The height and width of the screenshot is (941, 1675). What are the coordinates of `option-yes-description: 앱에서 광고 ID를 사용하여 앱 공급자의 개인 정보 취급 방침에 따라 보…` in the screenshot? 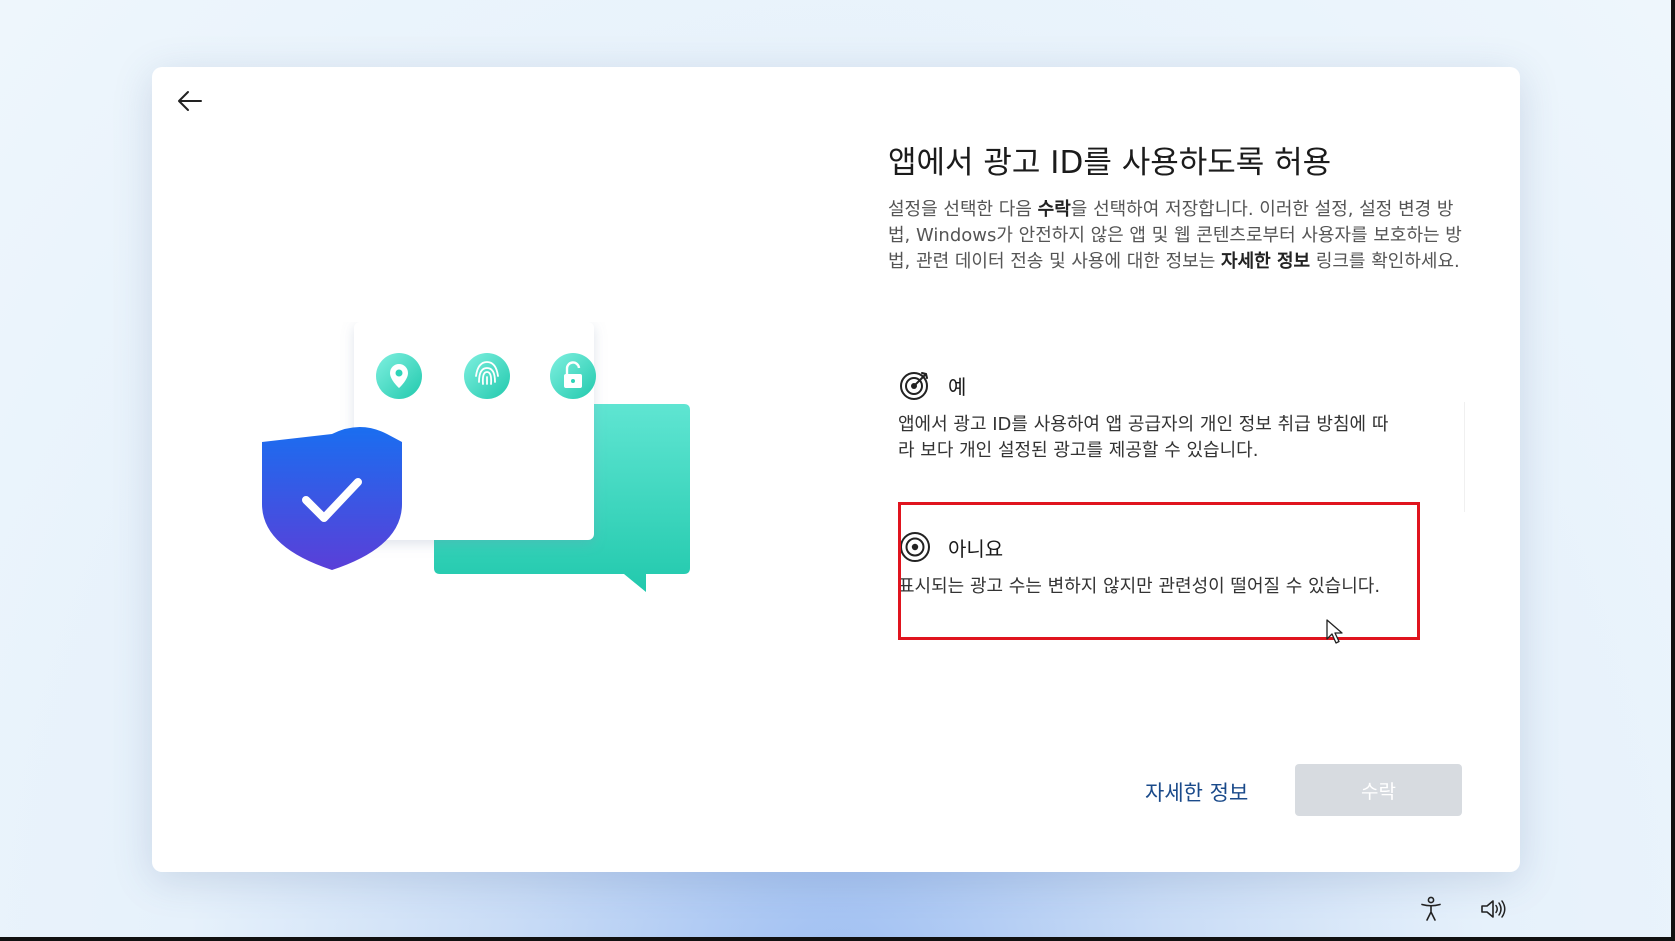 It's located at (1143, 437).